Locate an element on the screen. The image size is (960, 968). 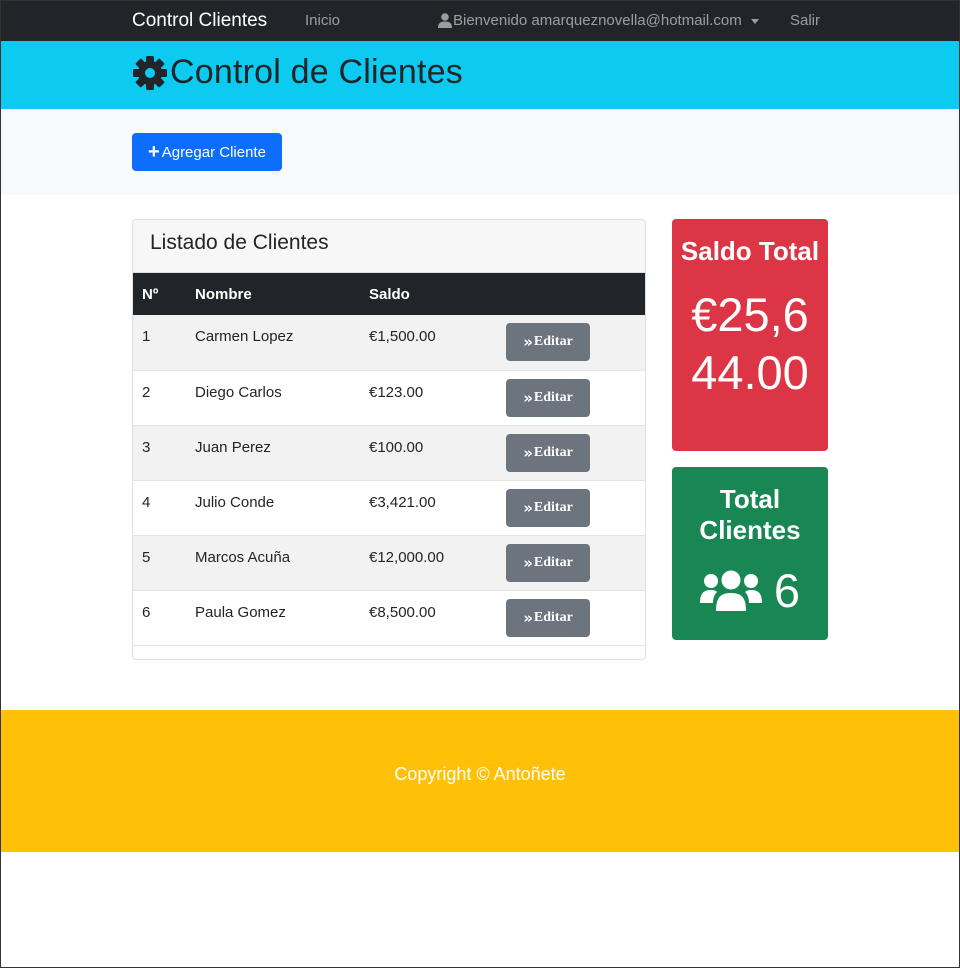
table-row: 2 Diego Carlos €123.00 » Editar is located at coordinates (389, 397).